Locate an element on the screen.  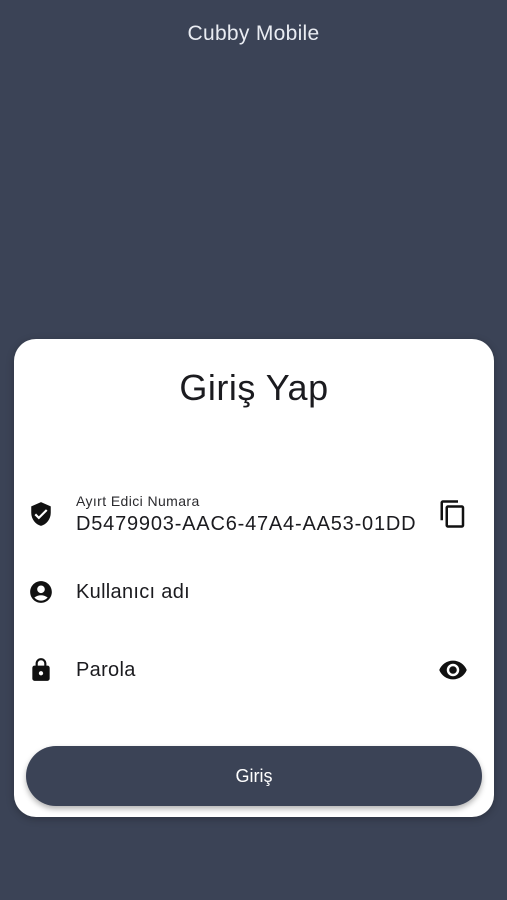
username-field: Kullanıcı adı is located at coordinates (254, 592).